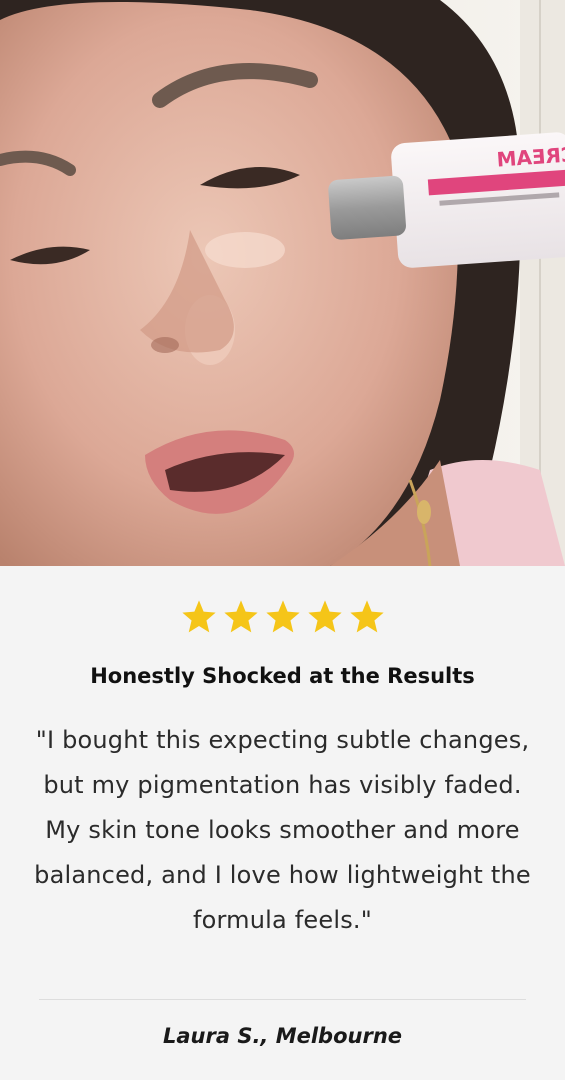  I want to click on review-author: Laura S., Melbourne, so click(282, 1036).